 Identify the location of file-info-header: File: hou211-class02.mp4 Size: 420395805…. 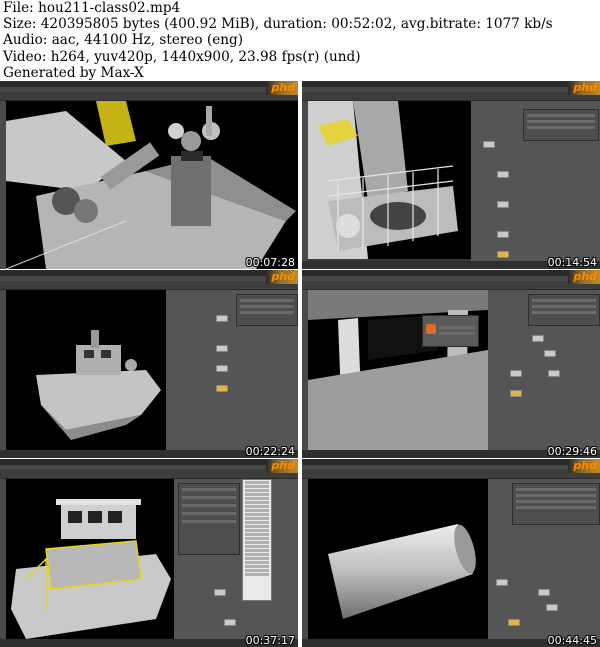
(301, 40).